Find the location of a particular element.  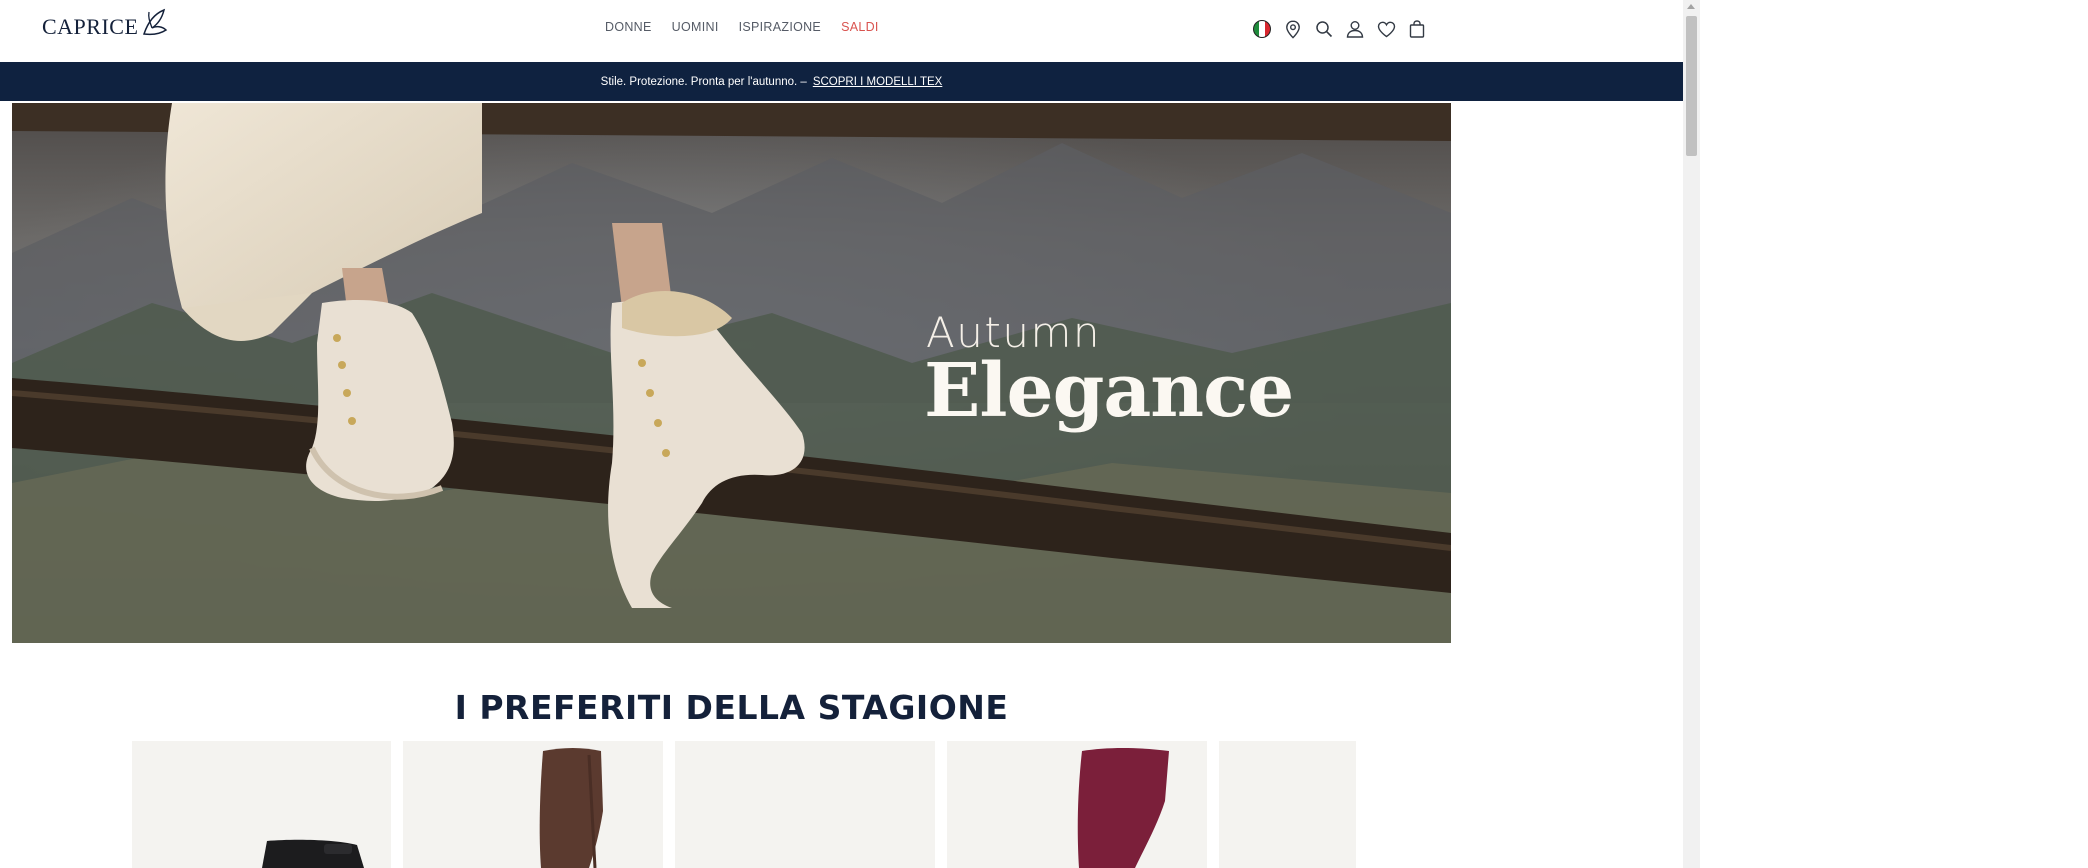

brand-logo: CAPRICE is located at coordinates (106, 26).